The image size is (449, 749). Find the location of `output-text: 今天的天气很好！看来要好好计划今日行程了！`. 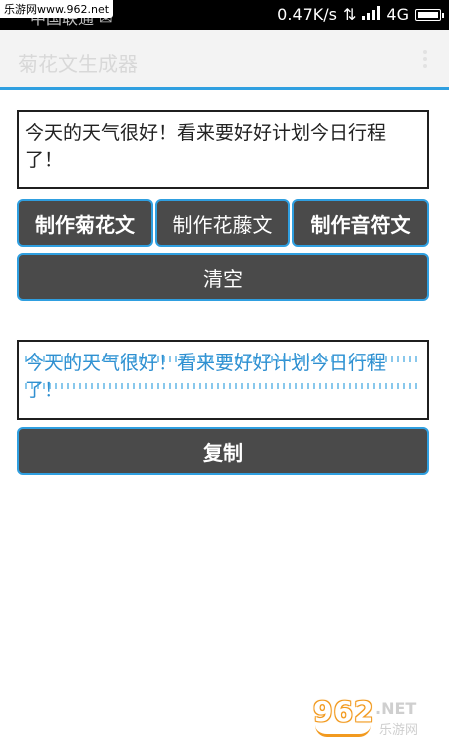

output-text: 今天的天气很好！看来要好好计划今日行程了！ is located at coordinates (223, 380).